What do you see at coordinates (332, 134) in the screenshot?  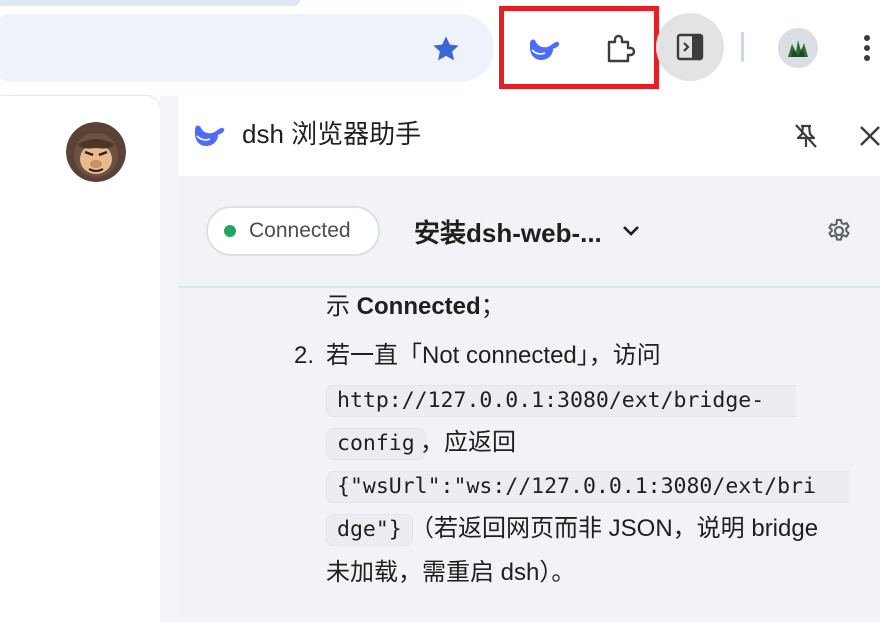 I see `side-panel-title: dsh 浏览器助手` at bounding box center [332, 134].